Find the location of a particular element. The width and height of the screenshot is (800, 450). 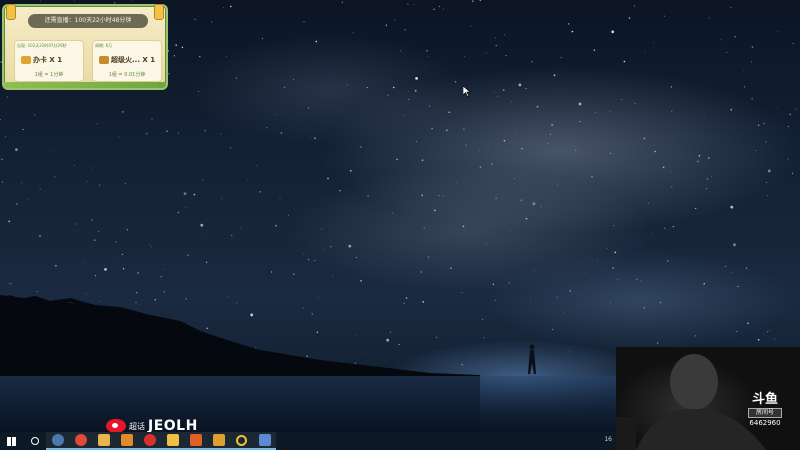

start-button is located at coordinates (11, 441).